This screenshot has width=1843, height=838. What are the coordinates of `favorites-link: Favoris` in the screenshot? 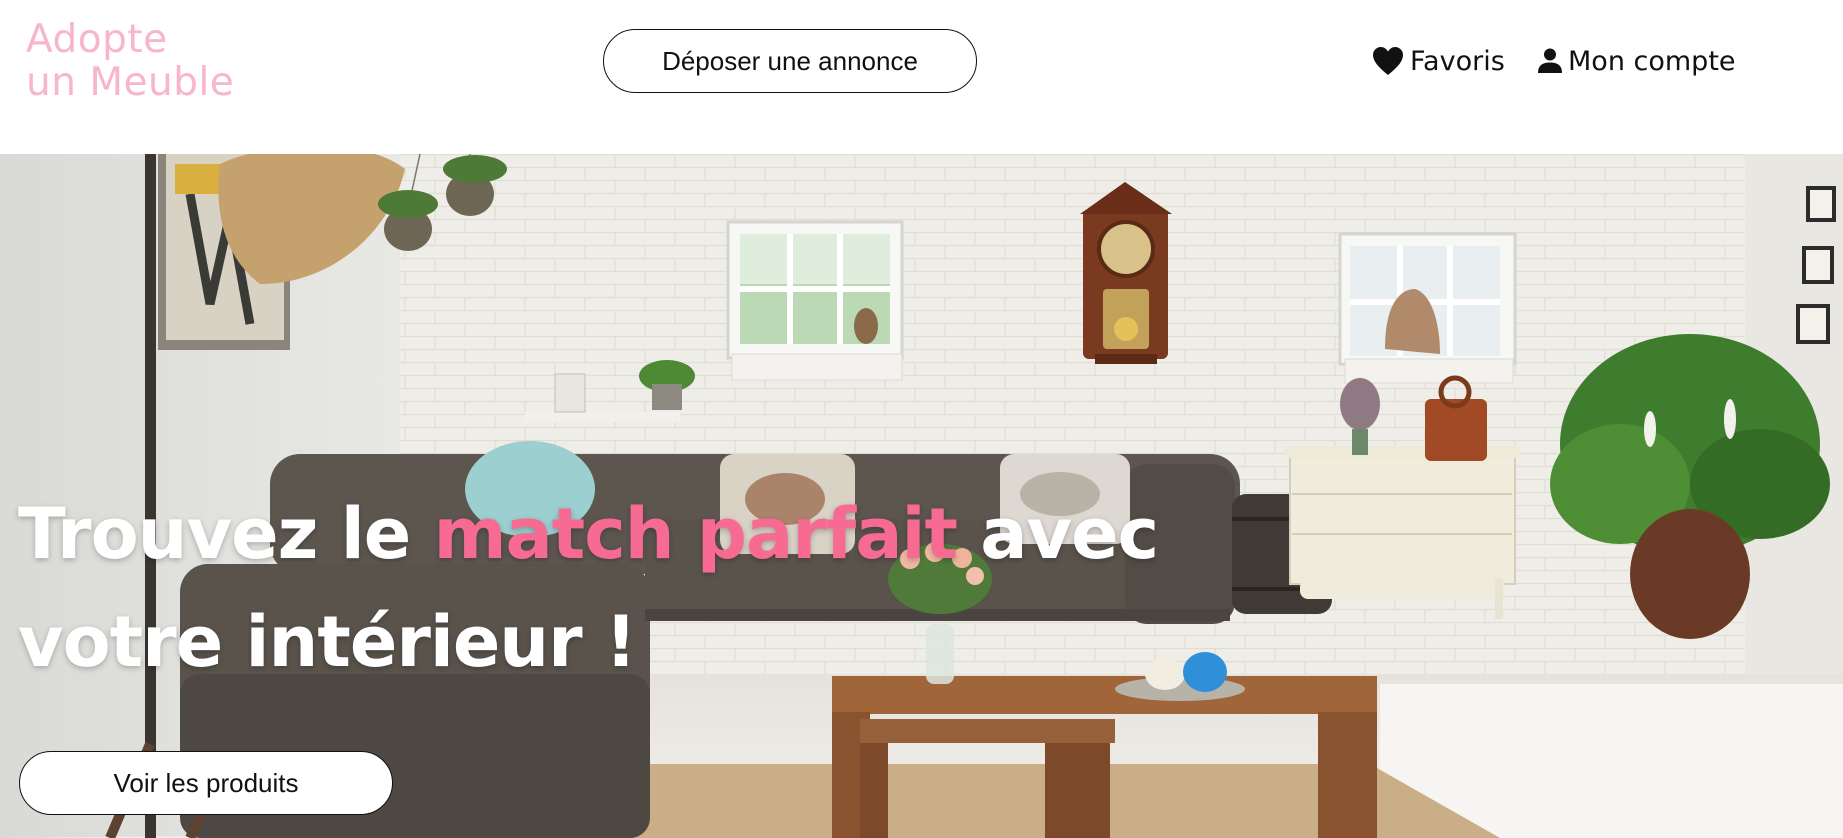 It's located at (1438, 61).